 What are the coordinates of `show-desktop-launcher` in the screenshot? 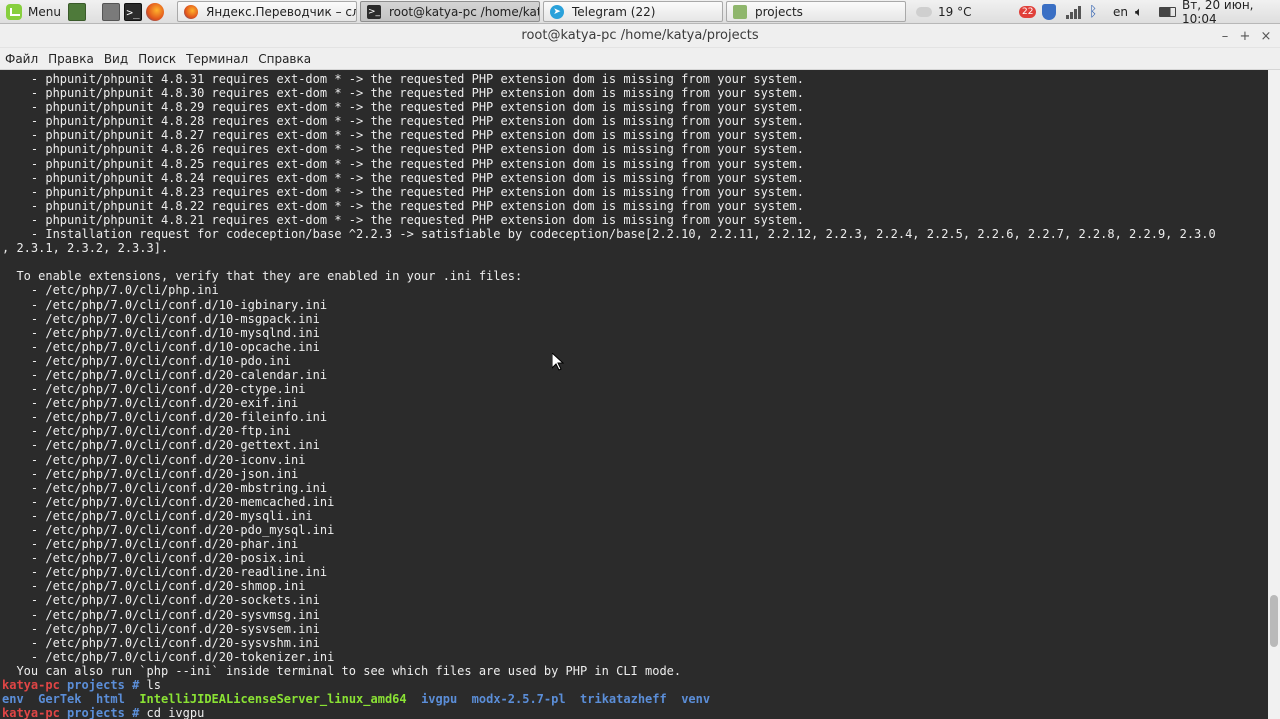 It's located at (77, 12).